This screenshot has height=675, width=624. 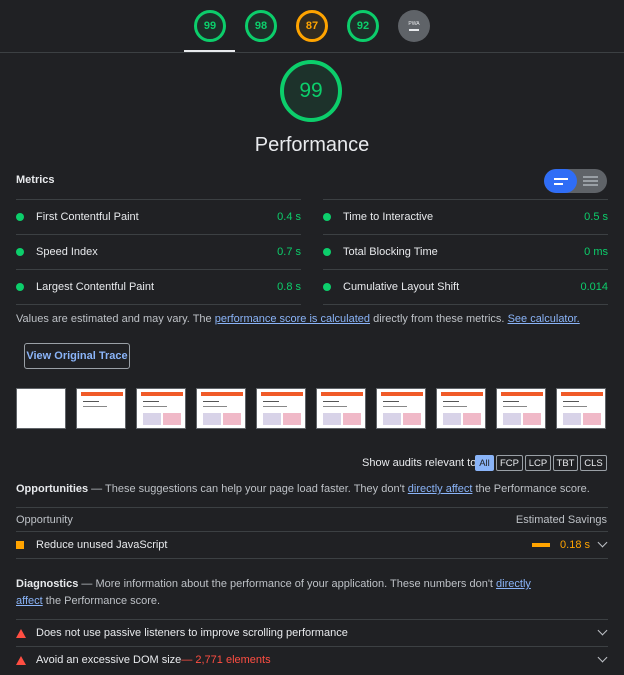 What do you see at coordinates (312, 145) in the screenshot?
I see `performance-title: Performance` at bounding box center [312, 145].